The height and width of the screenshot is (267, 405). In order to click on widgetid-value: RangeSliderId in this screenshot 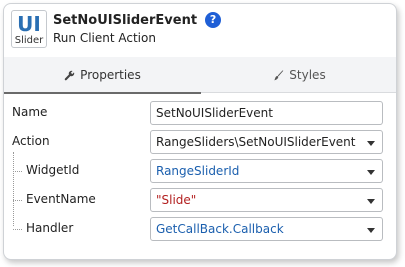, I will do `click(198, 171)`.